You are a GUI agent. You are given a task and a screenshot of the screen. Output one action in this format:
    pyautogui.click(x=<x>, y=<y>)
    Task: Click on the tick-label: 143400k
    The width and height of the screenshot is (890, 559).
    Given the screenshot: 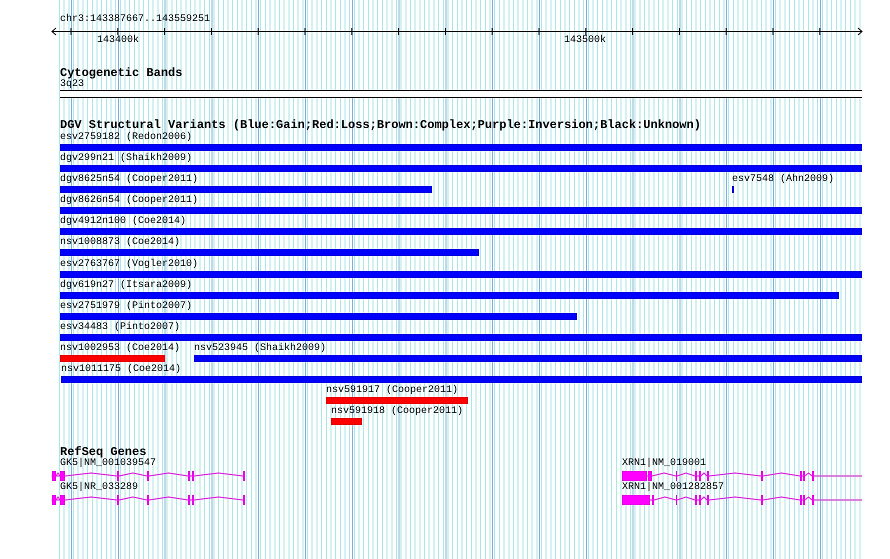 What is the action you would take?
    pyautogui.click(x=118, y=40)
    